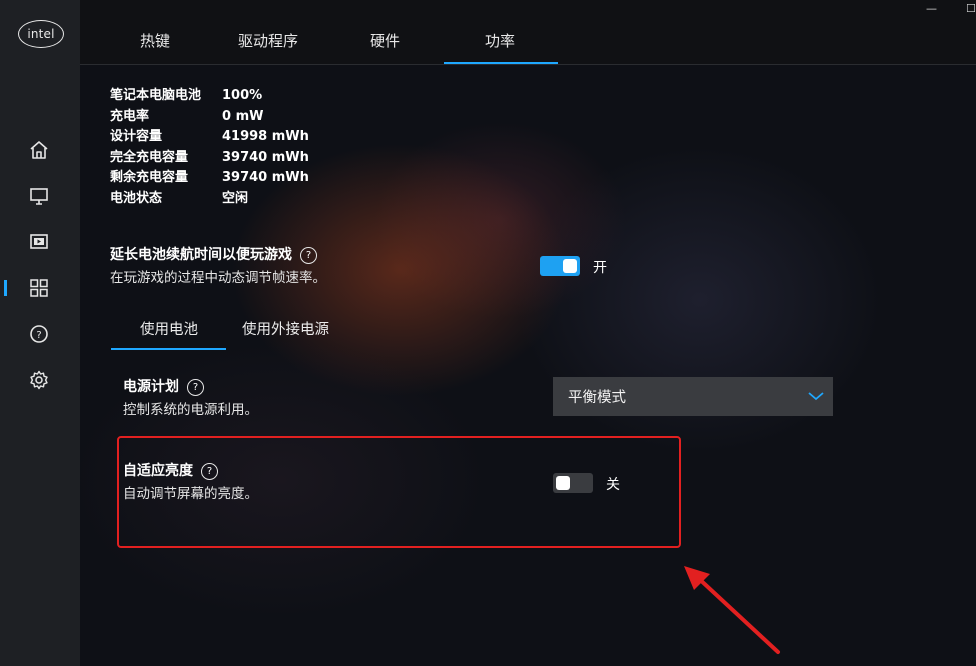  Describe the element at coordinates (235, 198) in the screenshot. I see `battery-status-value: 空闲` at that location.